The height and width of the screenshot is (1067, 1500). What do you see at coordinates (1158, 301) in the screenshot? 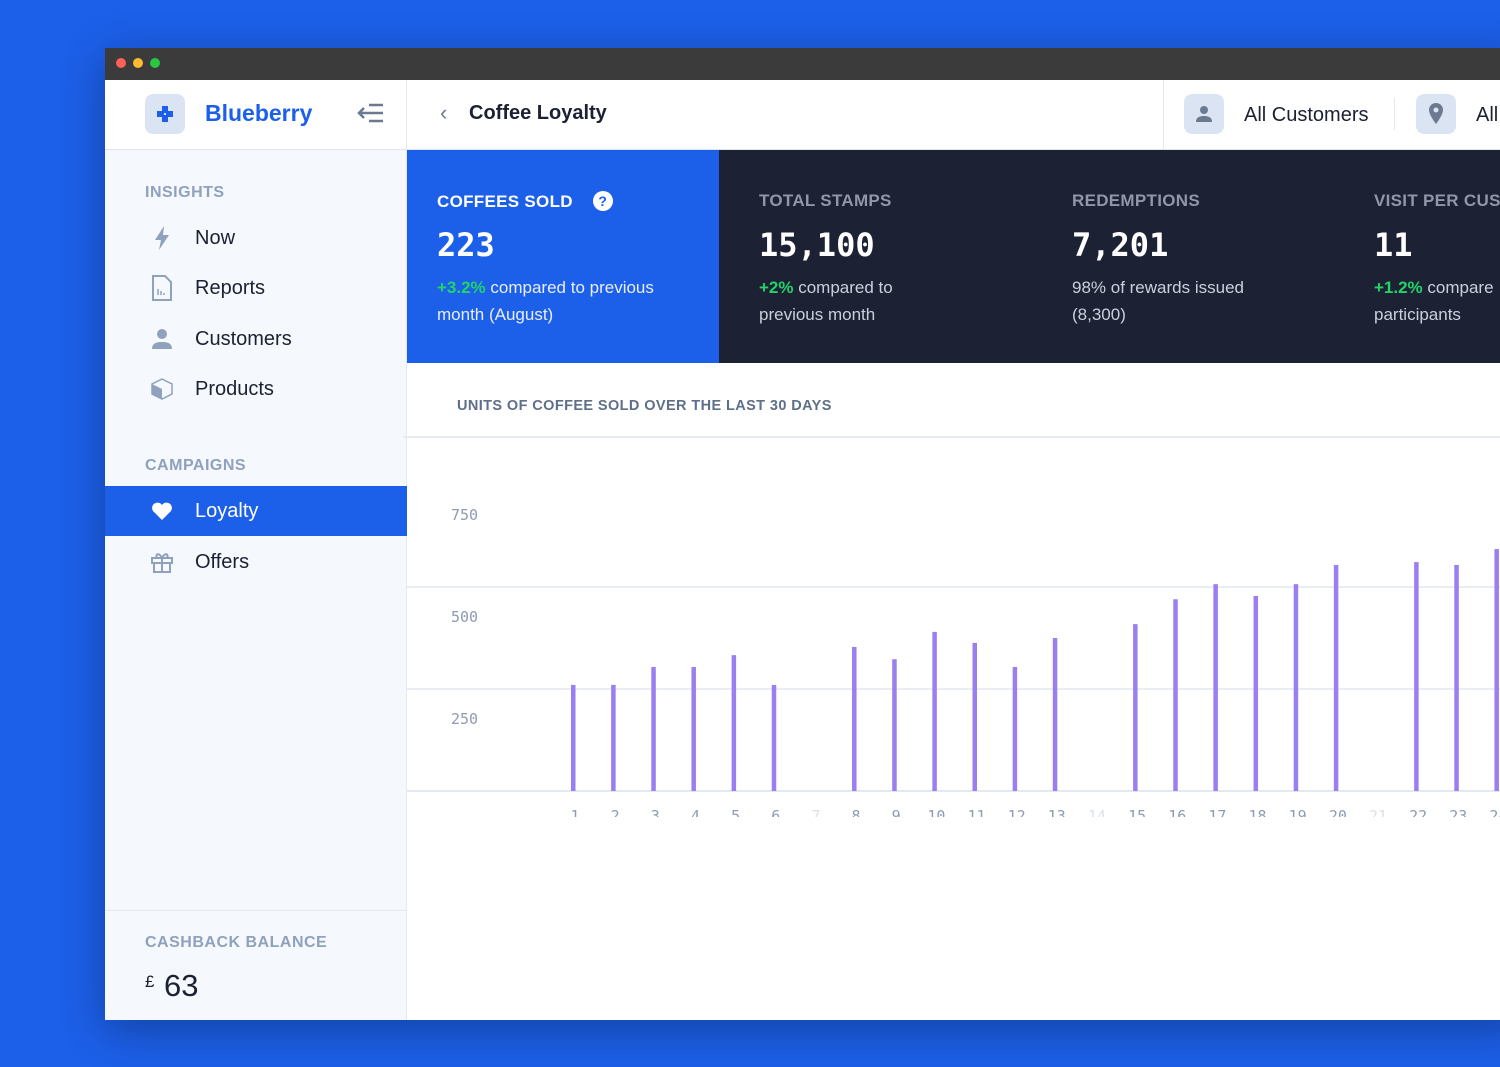
I see `stat-description: 98% of rewards issued (8,300)` at bounding box center [1158, 301].